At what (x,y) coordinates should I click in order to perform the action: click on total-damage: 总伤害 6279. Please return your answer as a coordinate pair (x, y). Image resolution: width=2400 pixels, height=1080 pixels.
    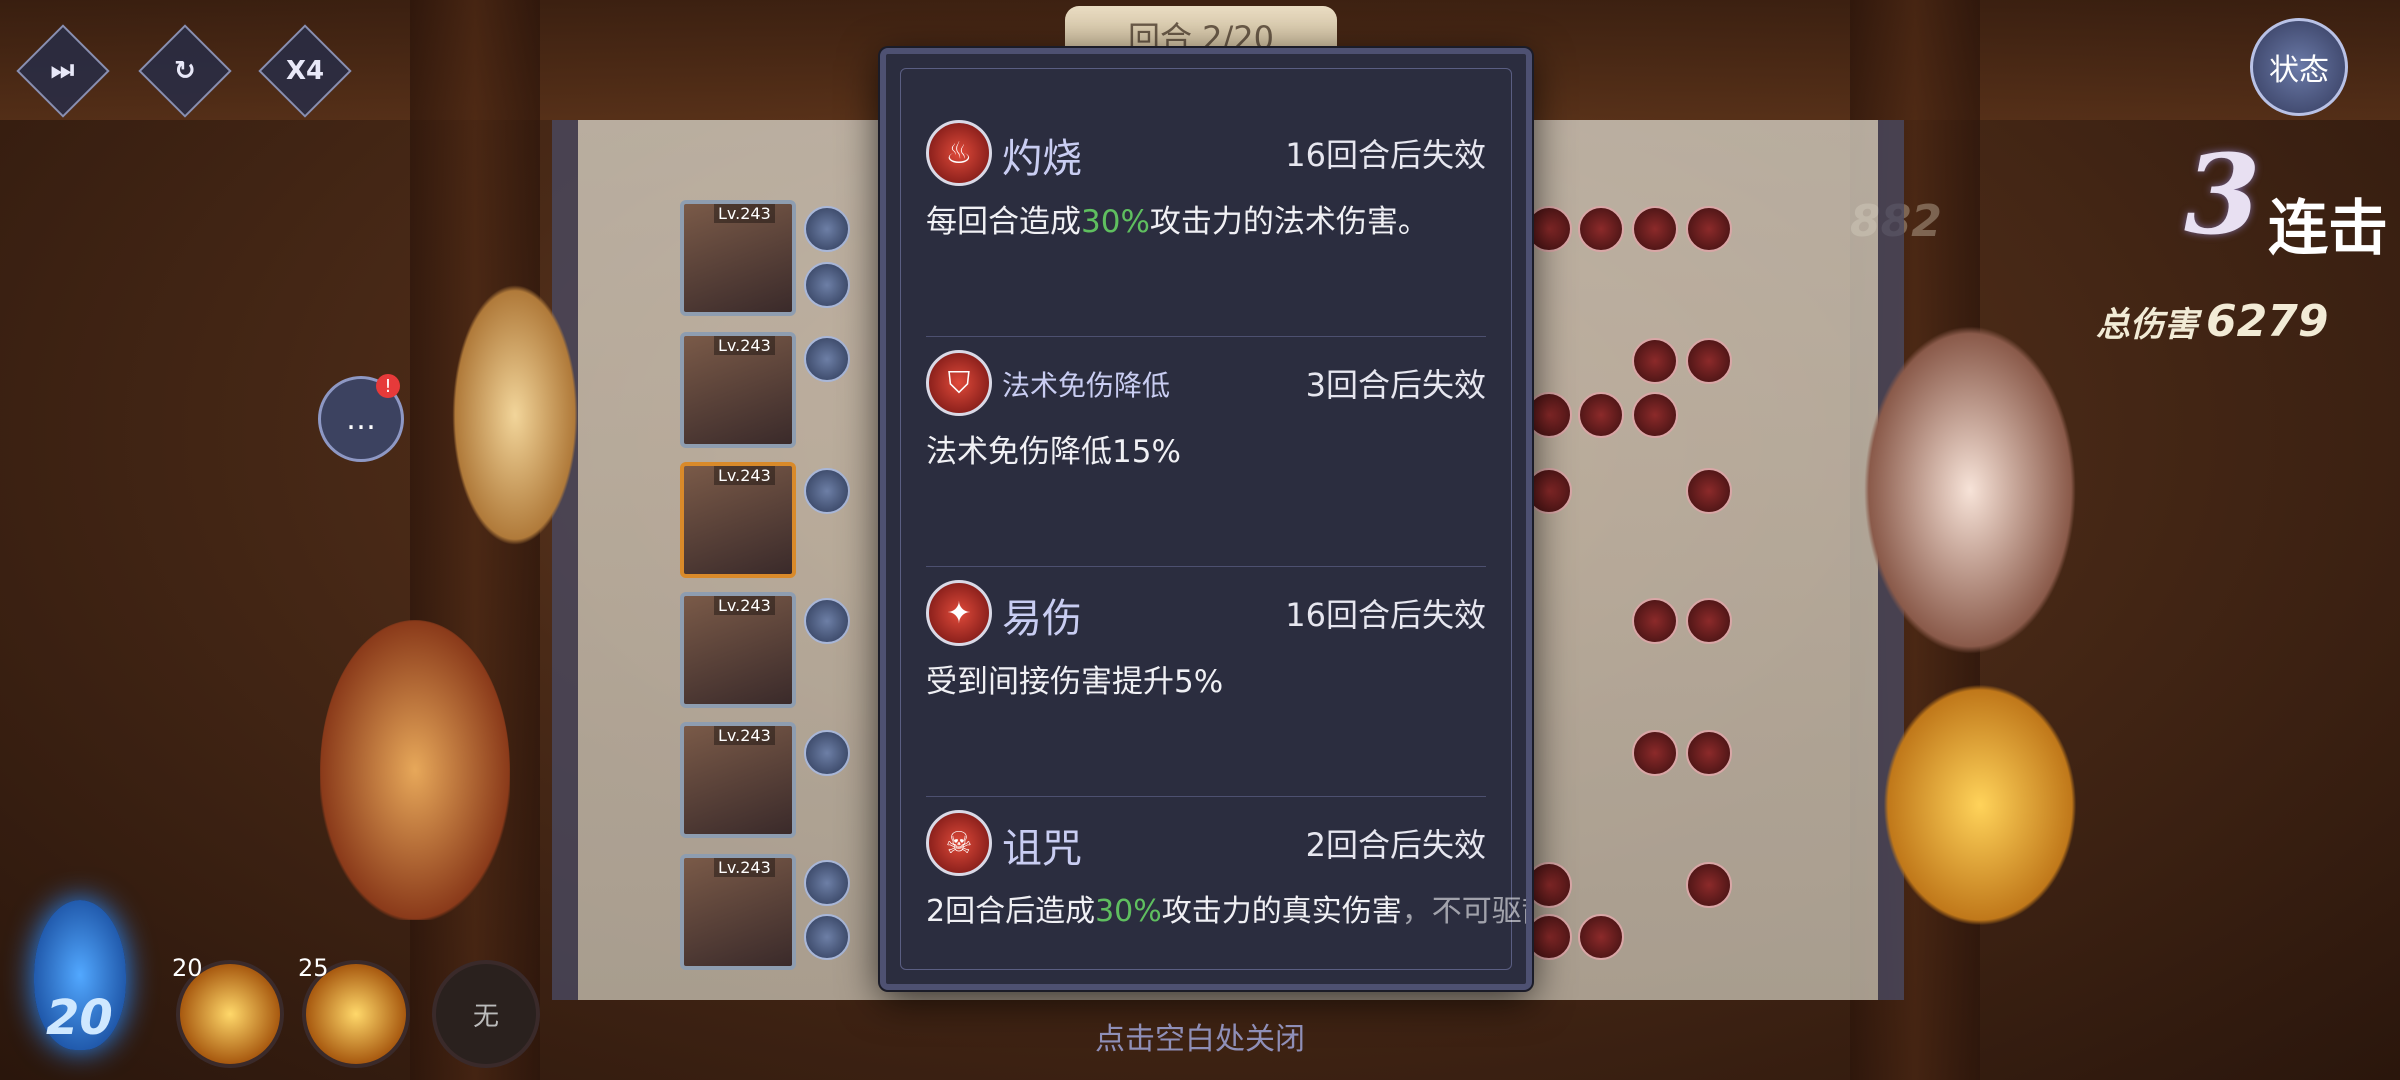
    Looking at the image, I should click on (2212, 321).